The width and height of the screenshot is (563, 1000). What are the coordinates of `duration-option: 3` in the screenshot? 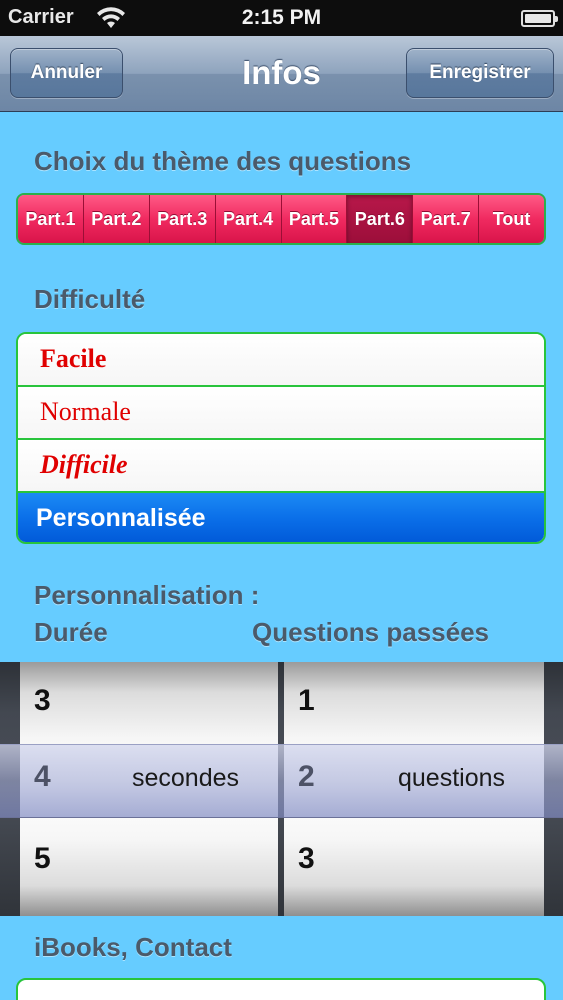 It's located at (149, 701).